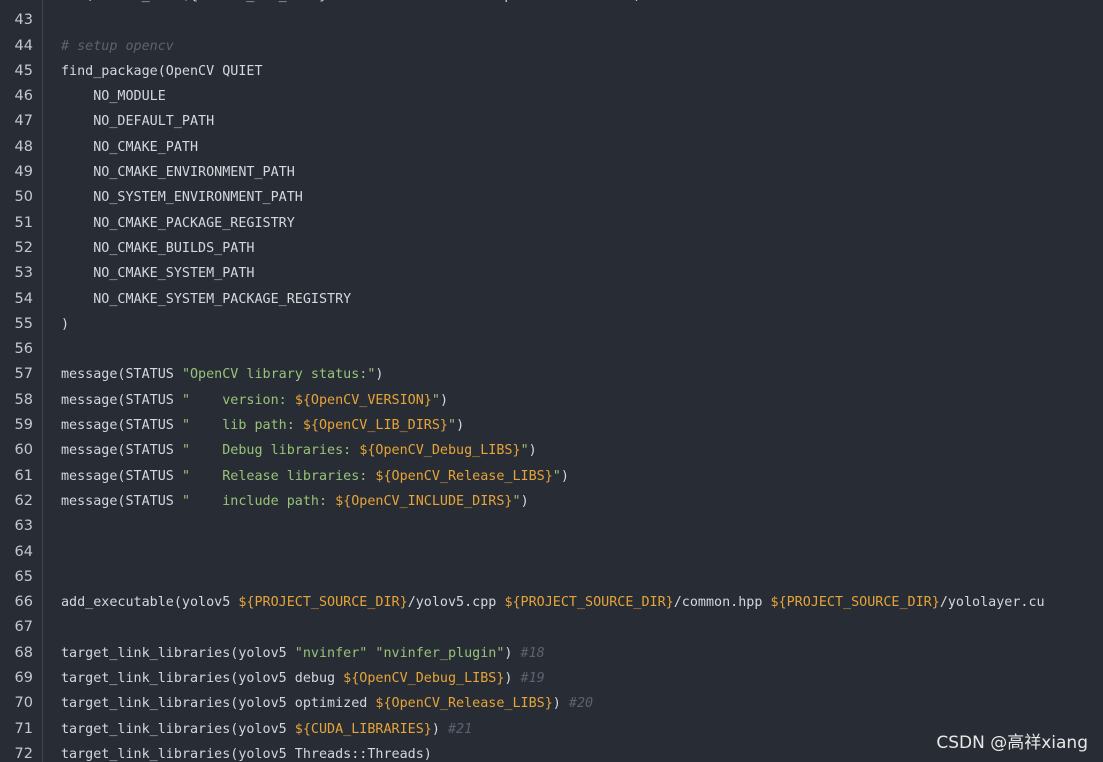  I want to click on code-token-comment: #18, so click(532, 653).